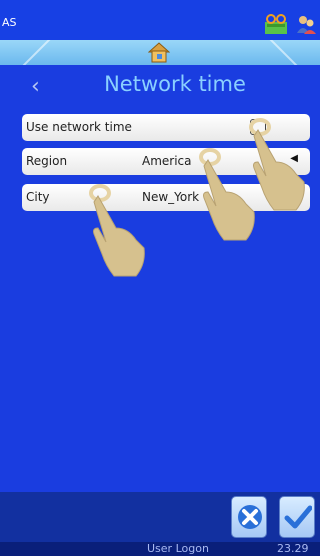 The width and height of the screenshot is (320, 556). Describe the element at coordinates (175, 84) in the screenshot. I see `page-title: Network time` at that location.